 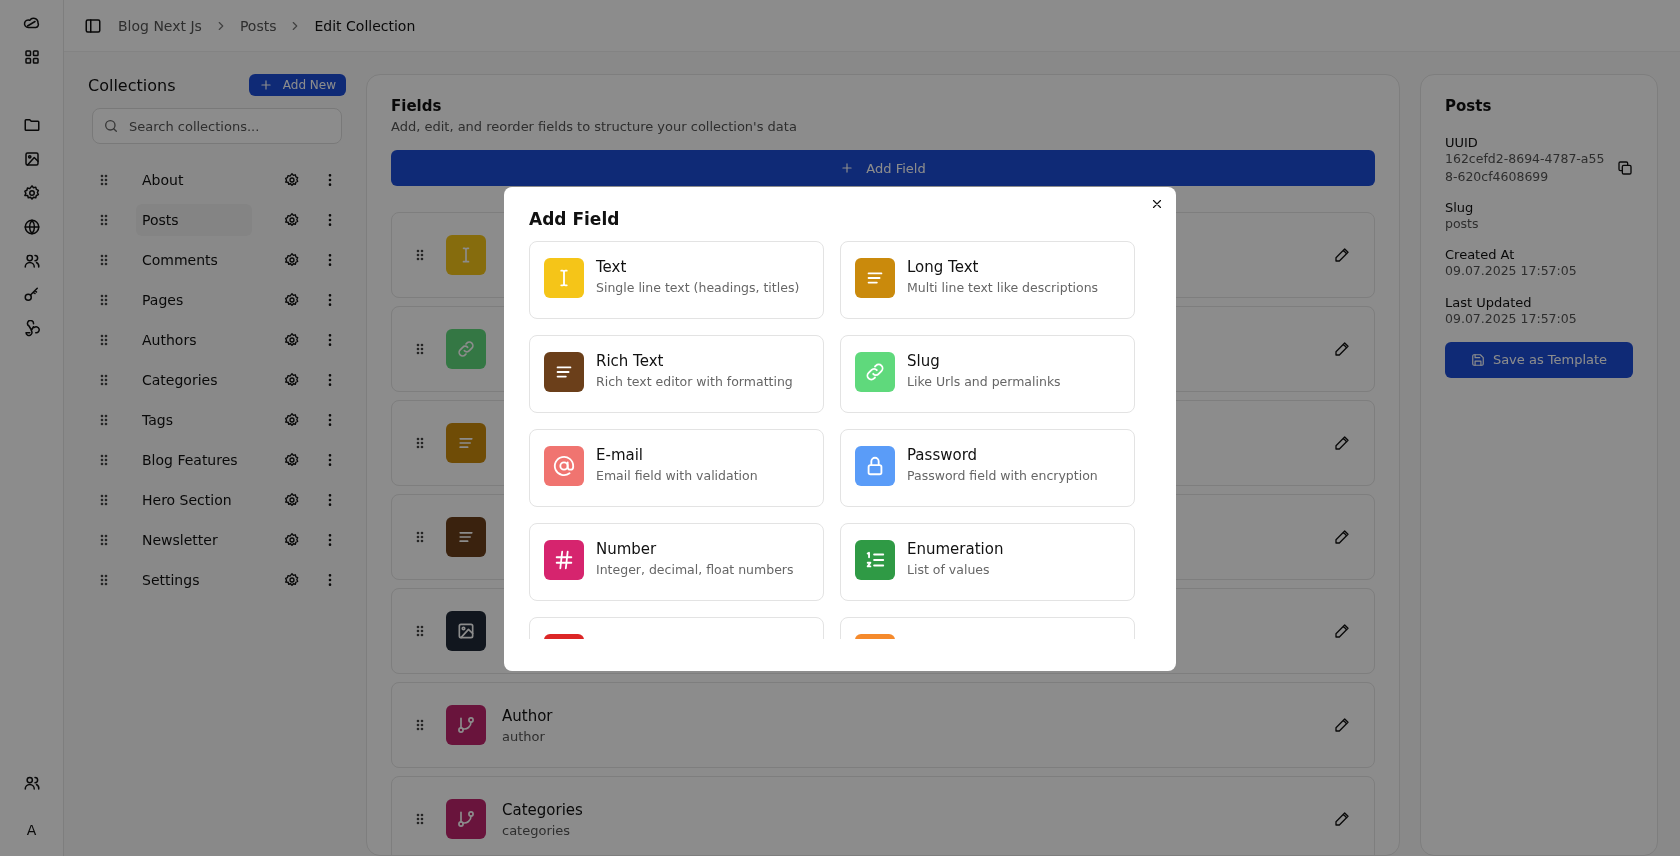 What do you see at coordinates (1462, 224) in the screenshot?
I see `info-value: posts` at bounding box center [1462, 224].